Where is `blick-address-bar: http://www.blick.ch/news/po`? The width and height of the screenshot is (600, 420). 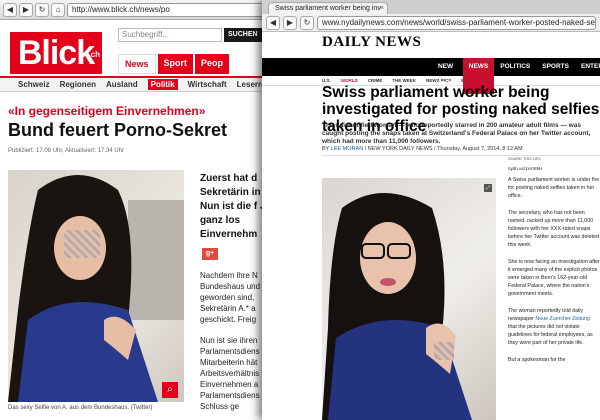
blick-address-bar: http://www.blick.ch/news/po is located at coordinates (168, 9).